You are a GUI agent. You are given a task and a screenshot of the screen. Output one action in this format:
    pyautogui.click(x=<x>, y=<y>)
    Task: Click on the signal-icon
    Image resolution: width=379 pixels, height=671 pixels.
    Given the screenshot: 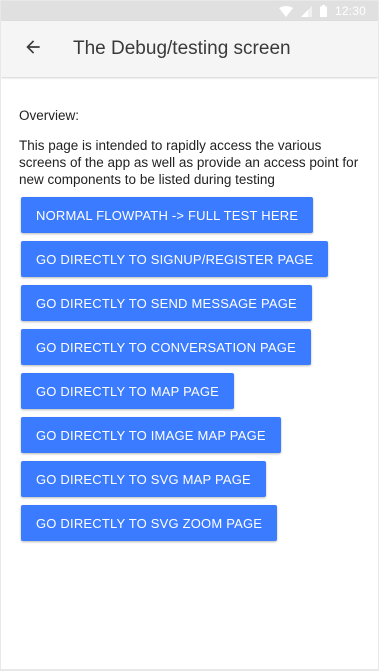 What is the action you would take?
    pyautogui.click(x=306, y=11)
    